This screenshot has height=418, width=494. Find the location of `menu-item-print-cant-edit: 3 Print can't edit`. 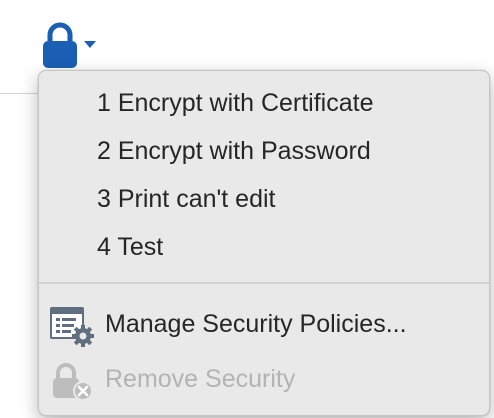

menu-item-print-cant-edit: 3 Print can't edit is located at coordinates (264, 199).